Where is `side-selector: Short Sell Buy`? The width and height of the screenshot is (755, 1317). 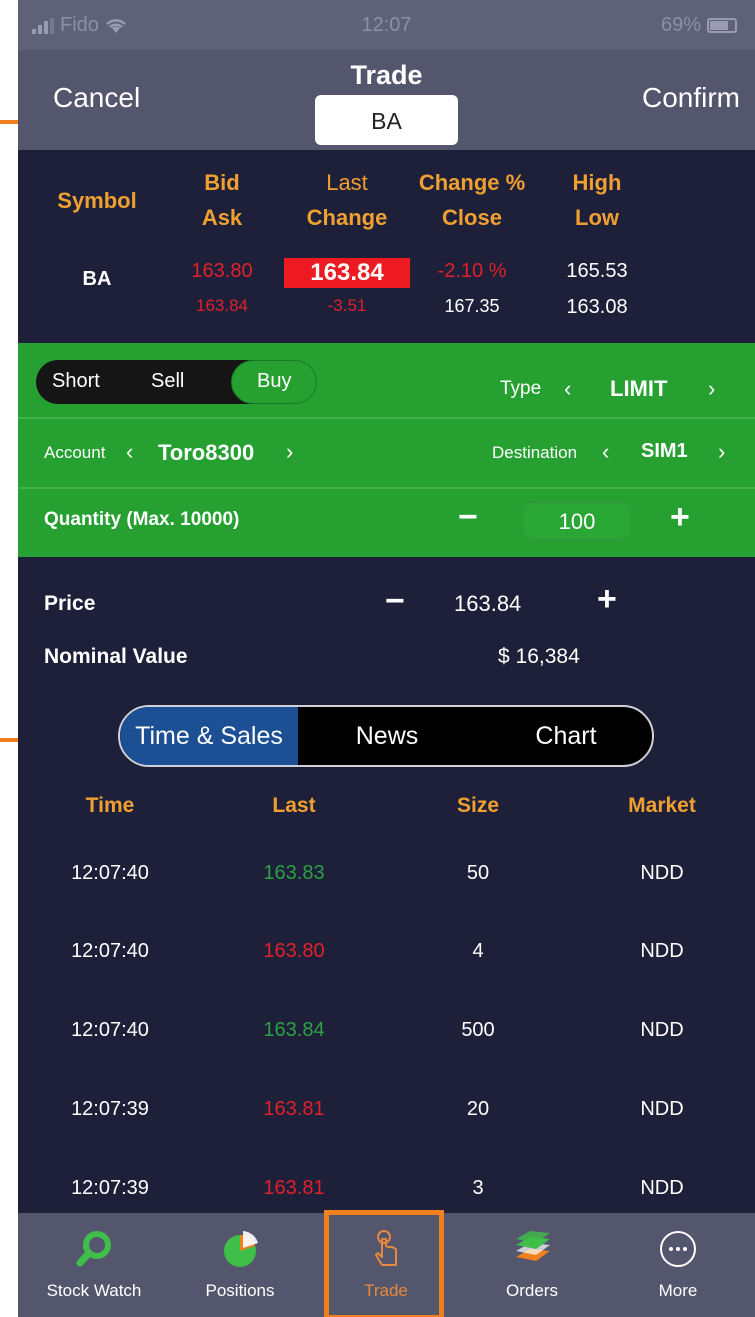 side-selector: Short Sell Buy is located at coordinates (176, 382).